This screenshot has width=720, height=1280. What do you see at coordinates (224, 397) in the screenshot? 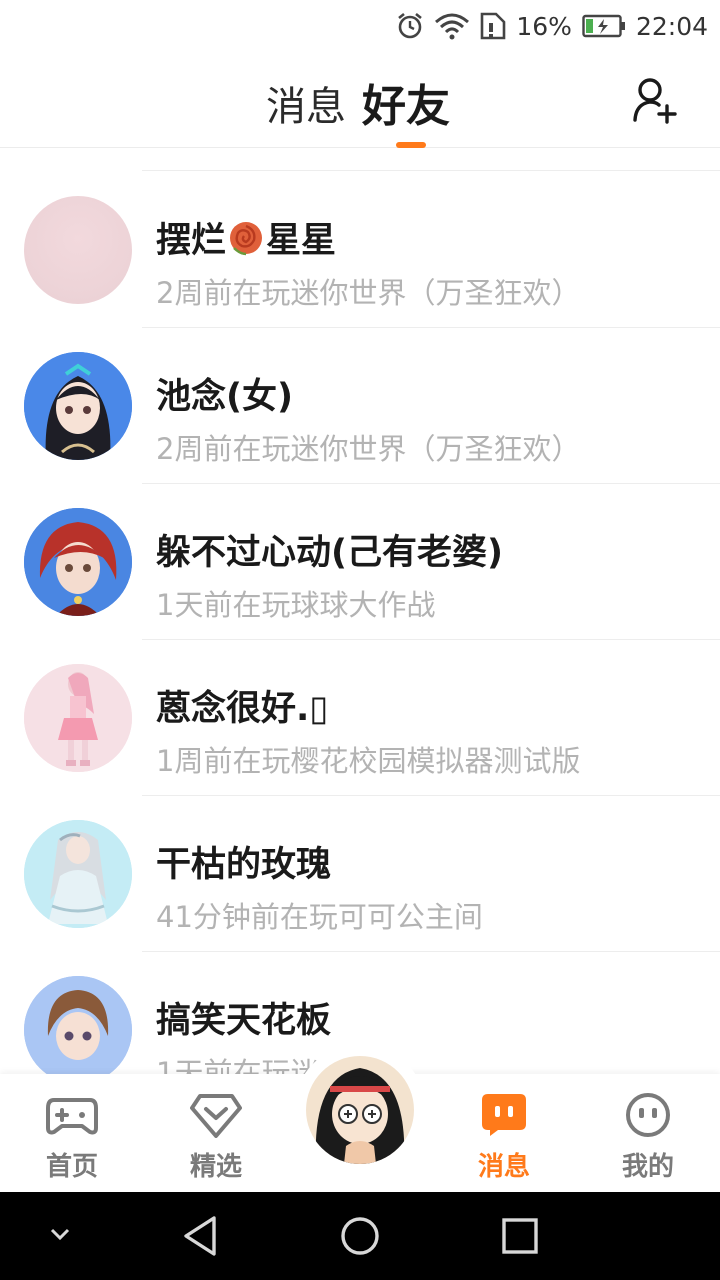
I see `friend-name: 池念(女)` at bounding box center [224, 397].